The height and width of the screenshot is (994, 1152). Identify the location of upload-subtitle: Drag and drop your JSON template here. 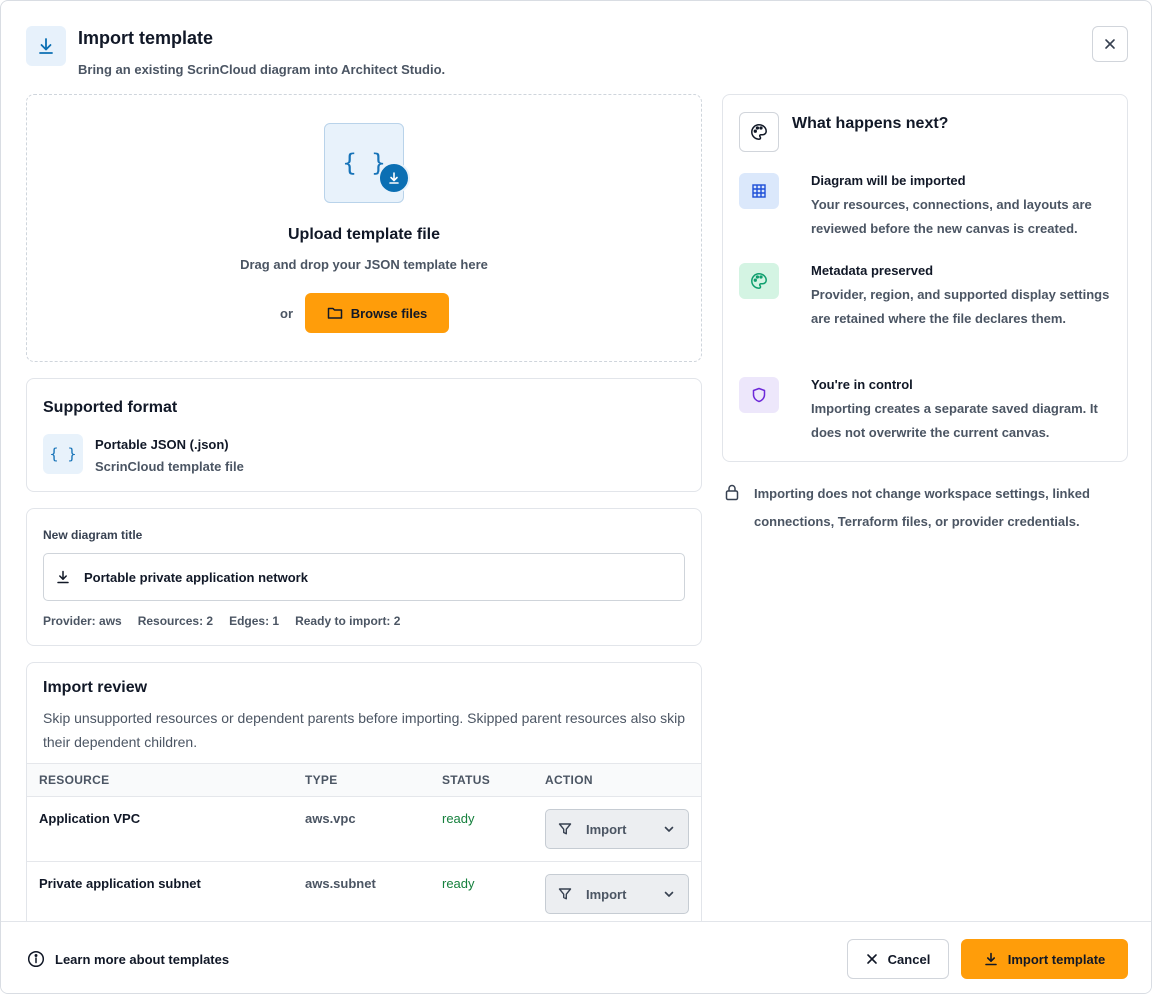
(364, 264).